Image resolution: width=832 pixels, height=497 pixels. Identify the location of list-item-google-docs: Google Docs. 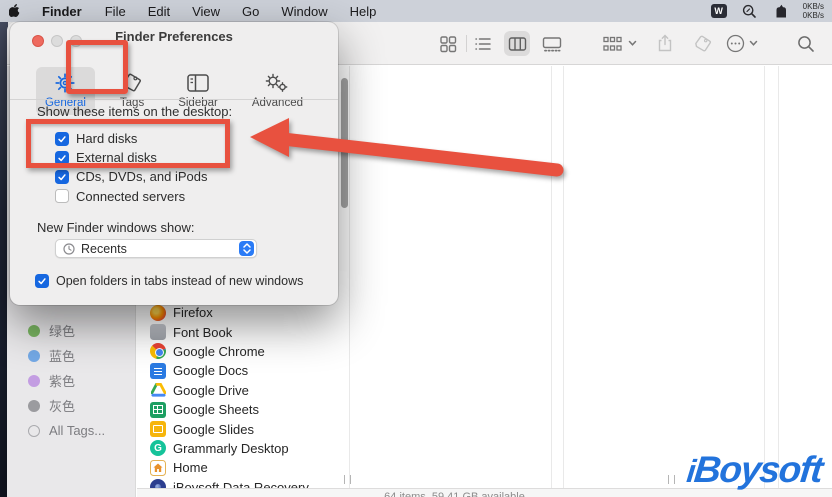
(247, 370).